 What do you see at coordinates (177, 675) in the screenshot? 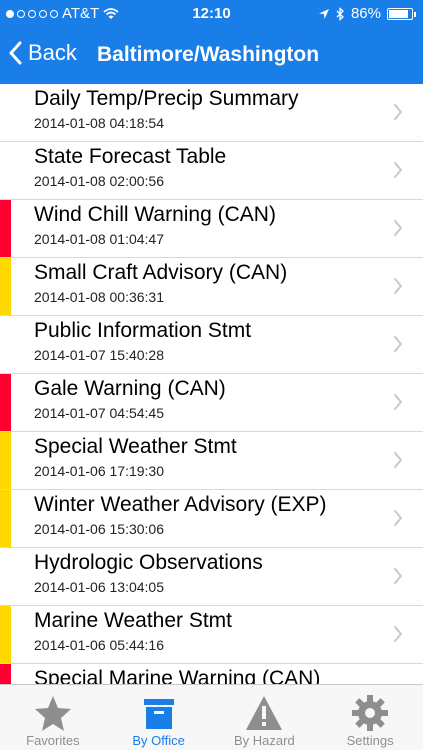
I see `list-item-title: Special Marine Warning (CAN)` at bounding box center [177, 675].